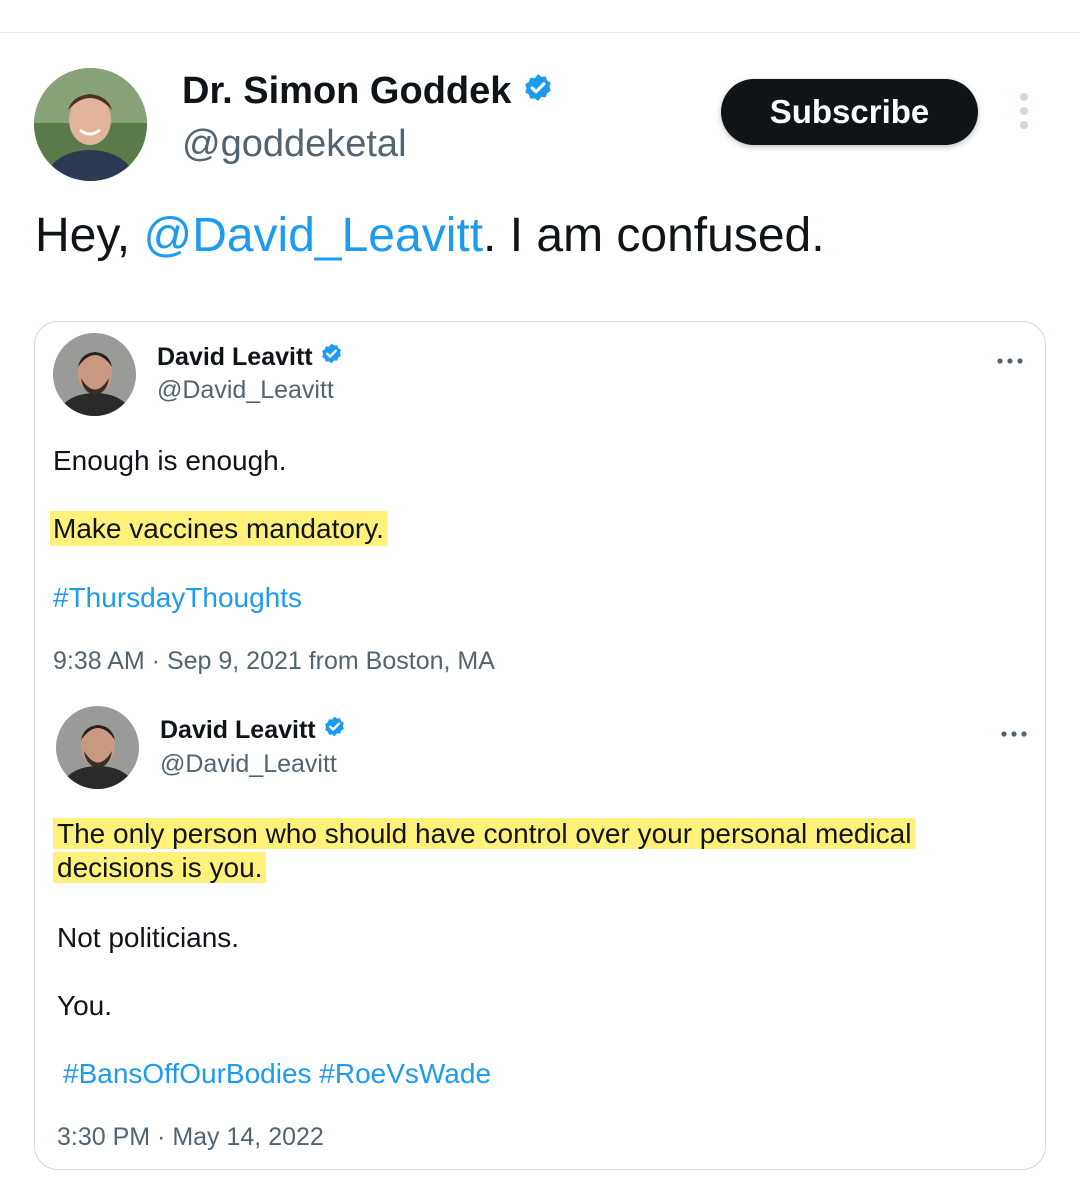  I want to click on author-name-row: Dr. Simon Goddek, so click(368, 91).